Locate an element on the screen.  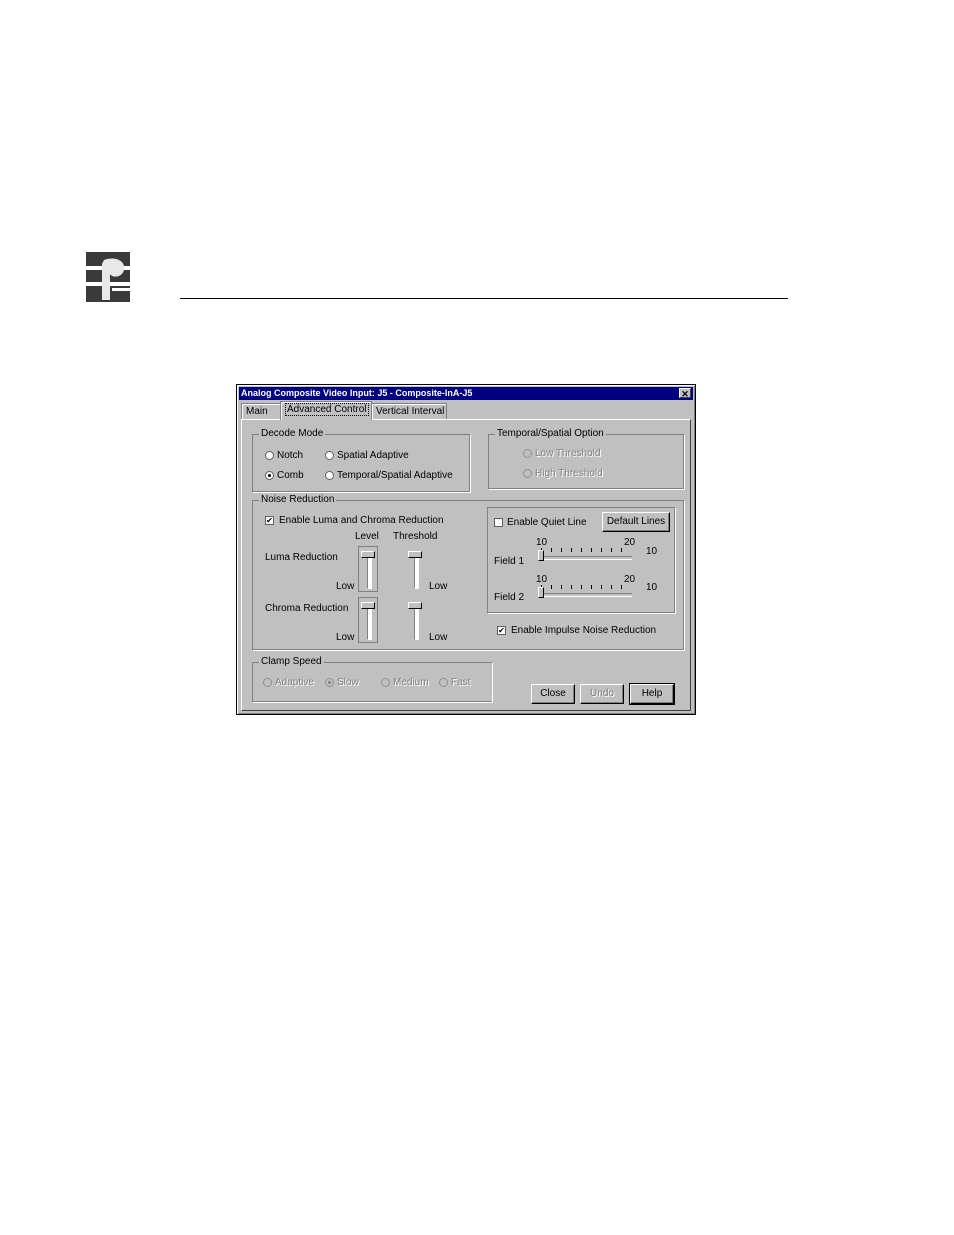
close-button: Close is located at coordinates (553, 694).